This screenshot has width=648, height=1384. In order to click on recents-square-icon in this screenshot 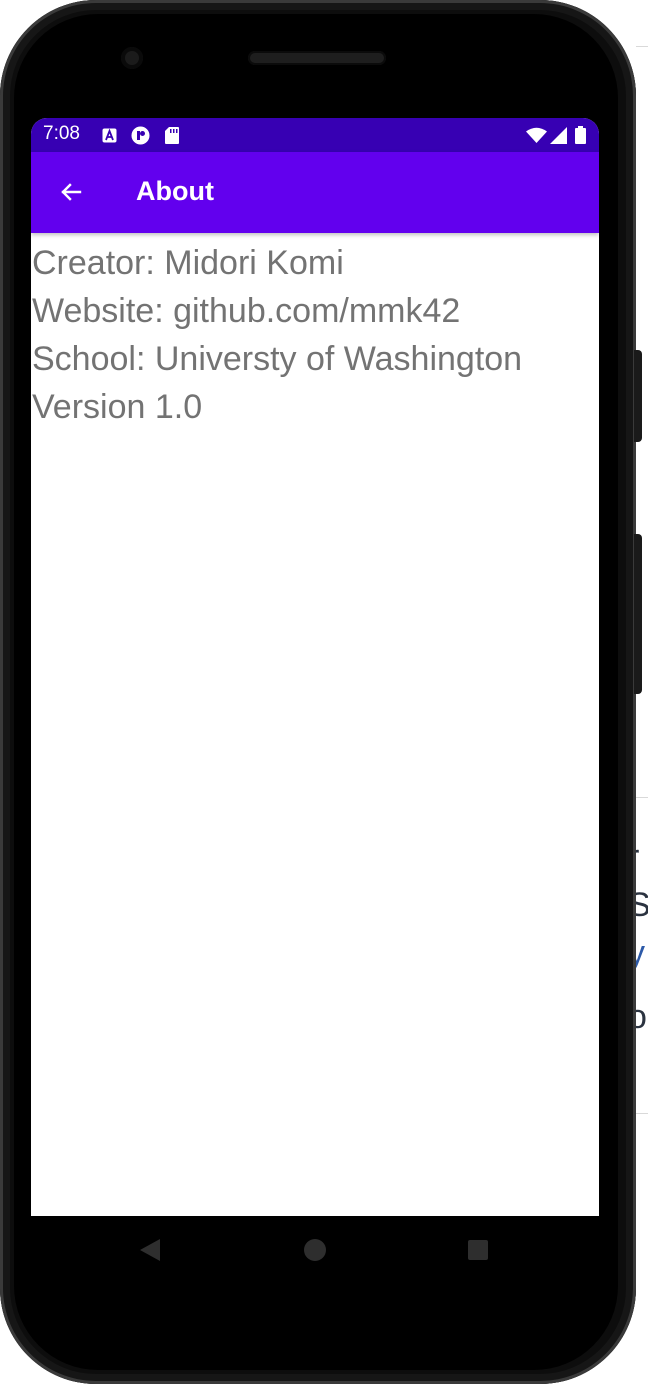, I will do `click(478, 1250)`.